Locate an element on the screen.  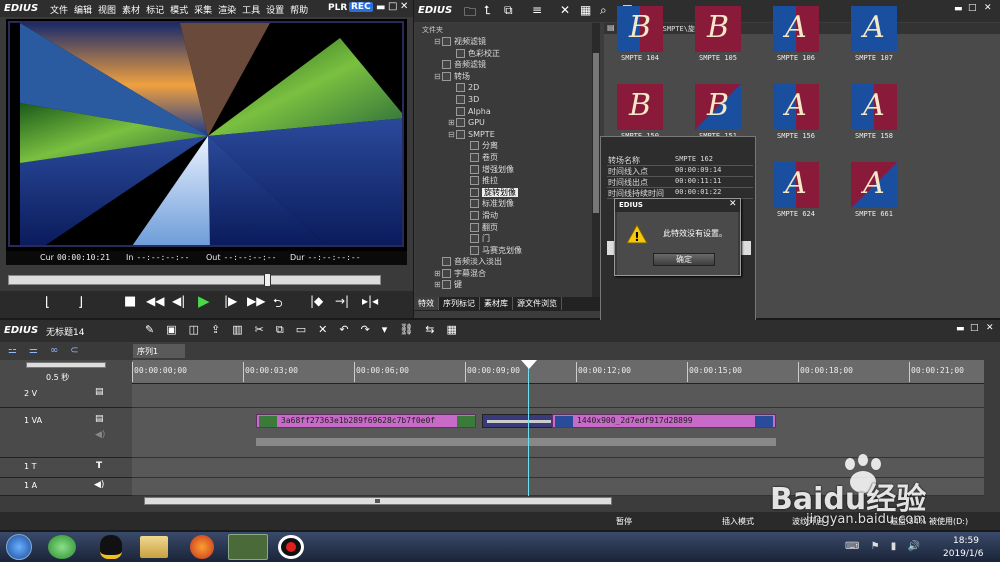
dialog-close-icon: ✕ is located at coordinates (733, 204).